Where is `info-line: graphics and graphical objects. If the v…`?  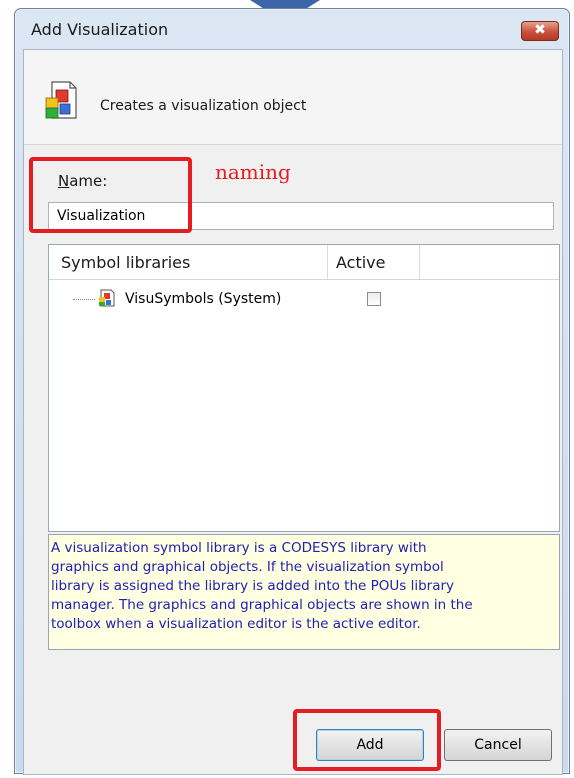 info-line: graphics and graphical objects. If the v… is located at coordinates (247, 567).